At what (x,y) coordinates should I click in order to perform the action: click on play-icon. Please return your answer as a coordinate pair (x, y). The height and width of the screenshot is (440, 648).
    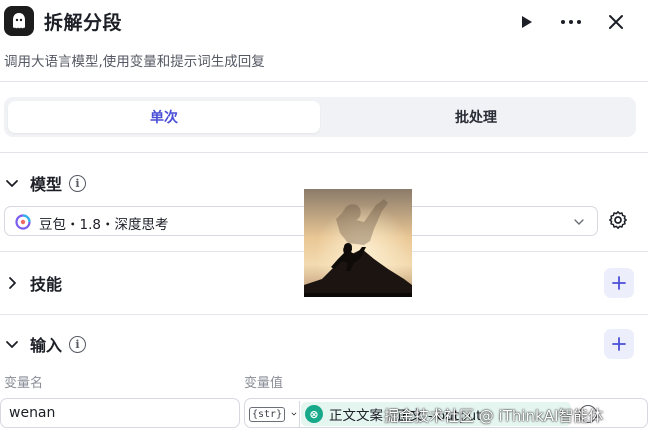
    Looking at the image, I should click on (527, 22).